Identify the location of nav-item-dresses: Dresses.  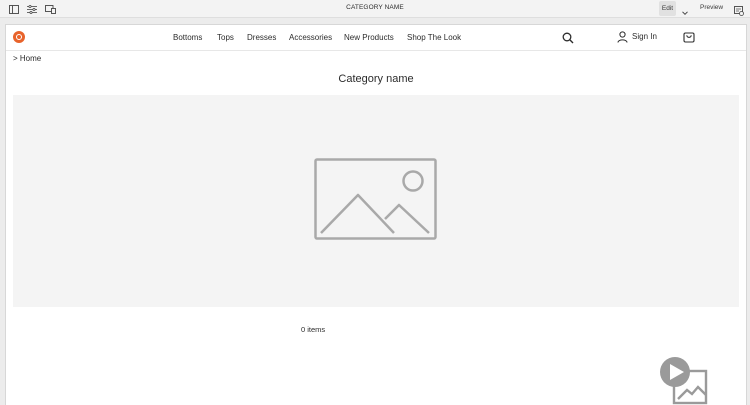
(261, 37).